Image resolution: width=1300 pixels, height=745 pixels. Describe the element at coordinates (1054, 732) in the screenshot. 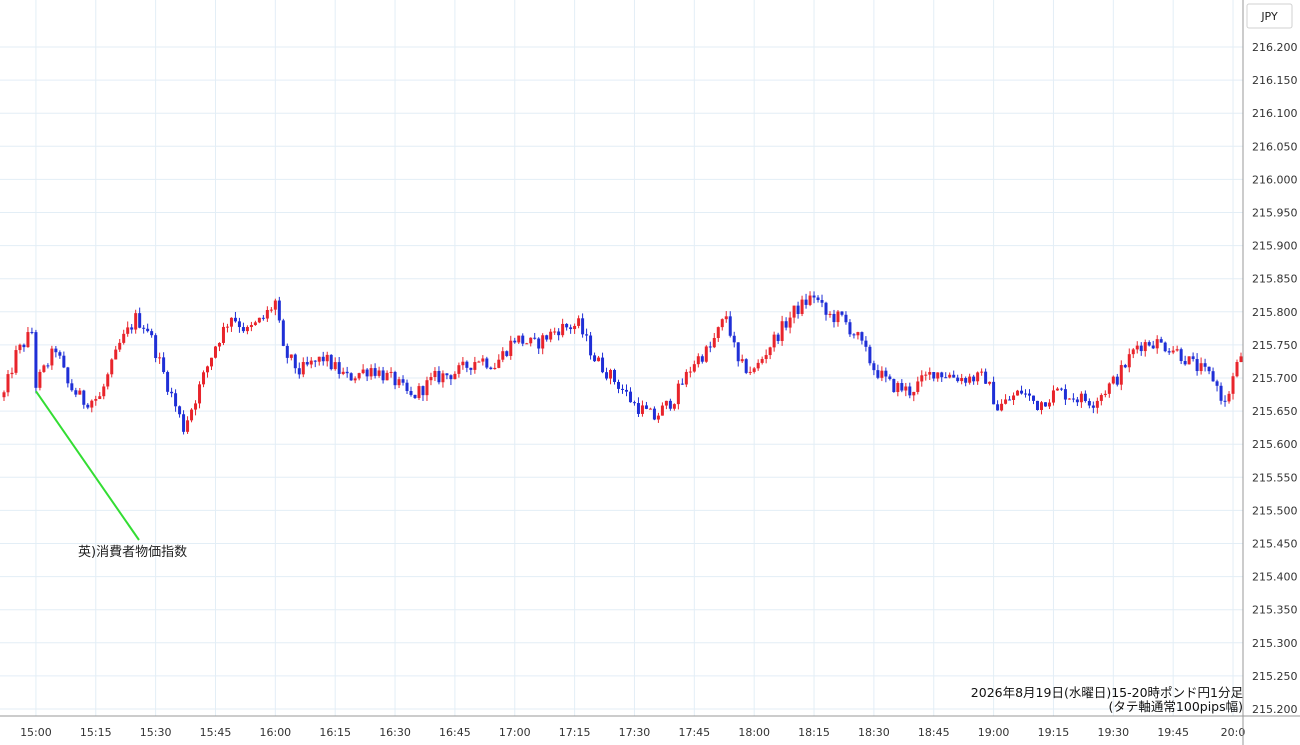

I see `x-tick-label: 19:15` at that location.